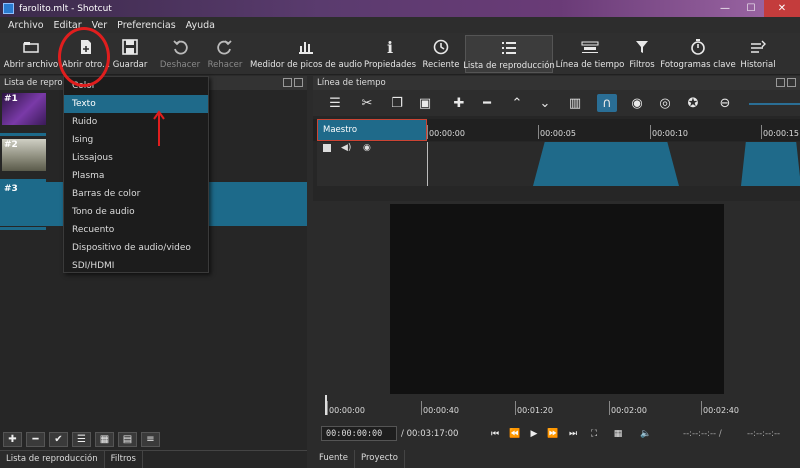 Image resolution: width=800 pixels, height=468 pixels. I want to click on save-button: Guardar, so click(130, 54).